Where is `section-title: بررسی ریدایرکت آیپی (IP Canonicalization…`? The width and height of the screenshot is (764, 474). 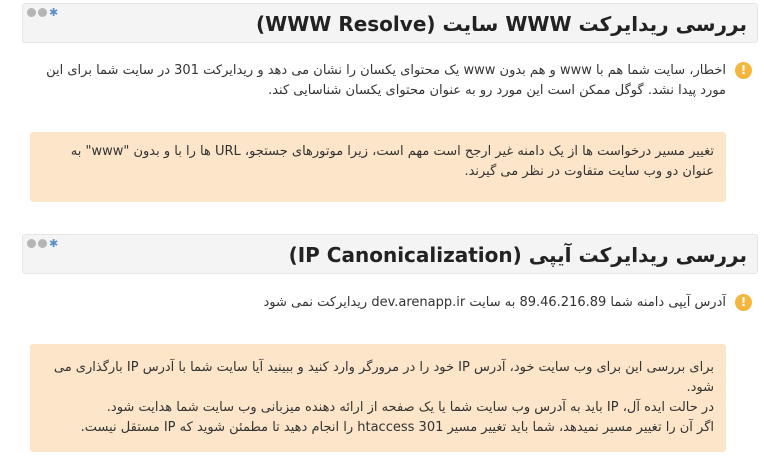
section-title: بررسی ریدایرکت آیپی (IP Canonicalization… is located at coordinates (517, 255).